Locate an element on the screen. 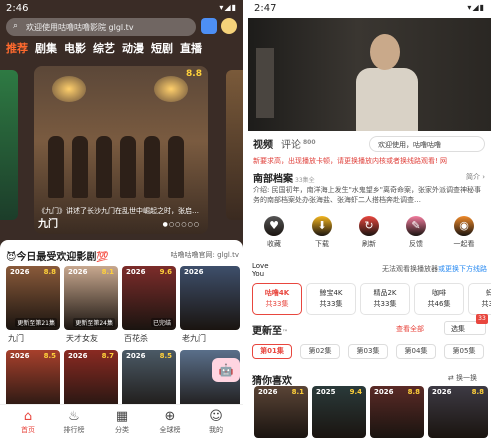 Image resolution: width=492 pixels, height=438 pixels. tab-movie: 电影 is located at coordinates (75, 48).